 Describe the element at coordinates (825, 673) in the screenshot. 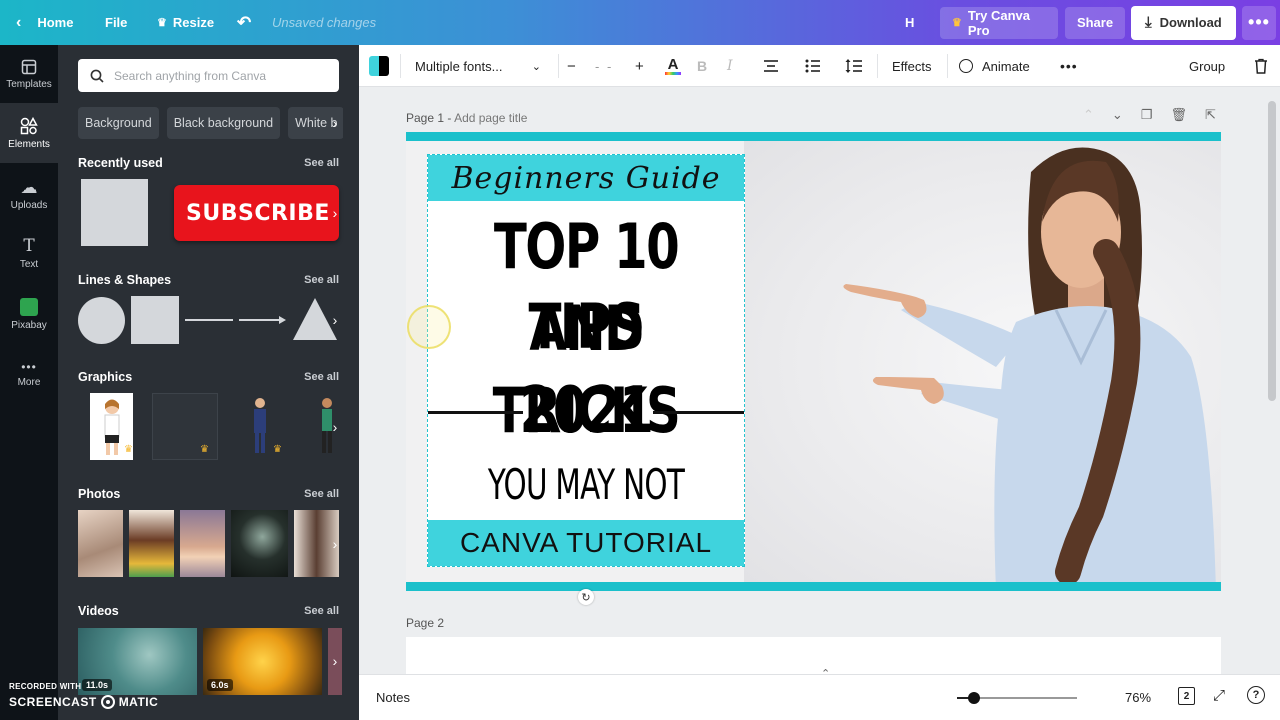

I see `show-more-chevron: ⌃` at that location.